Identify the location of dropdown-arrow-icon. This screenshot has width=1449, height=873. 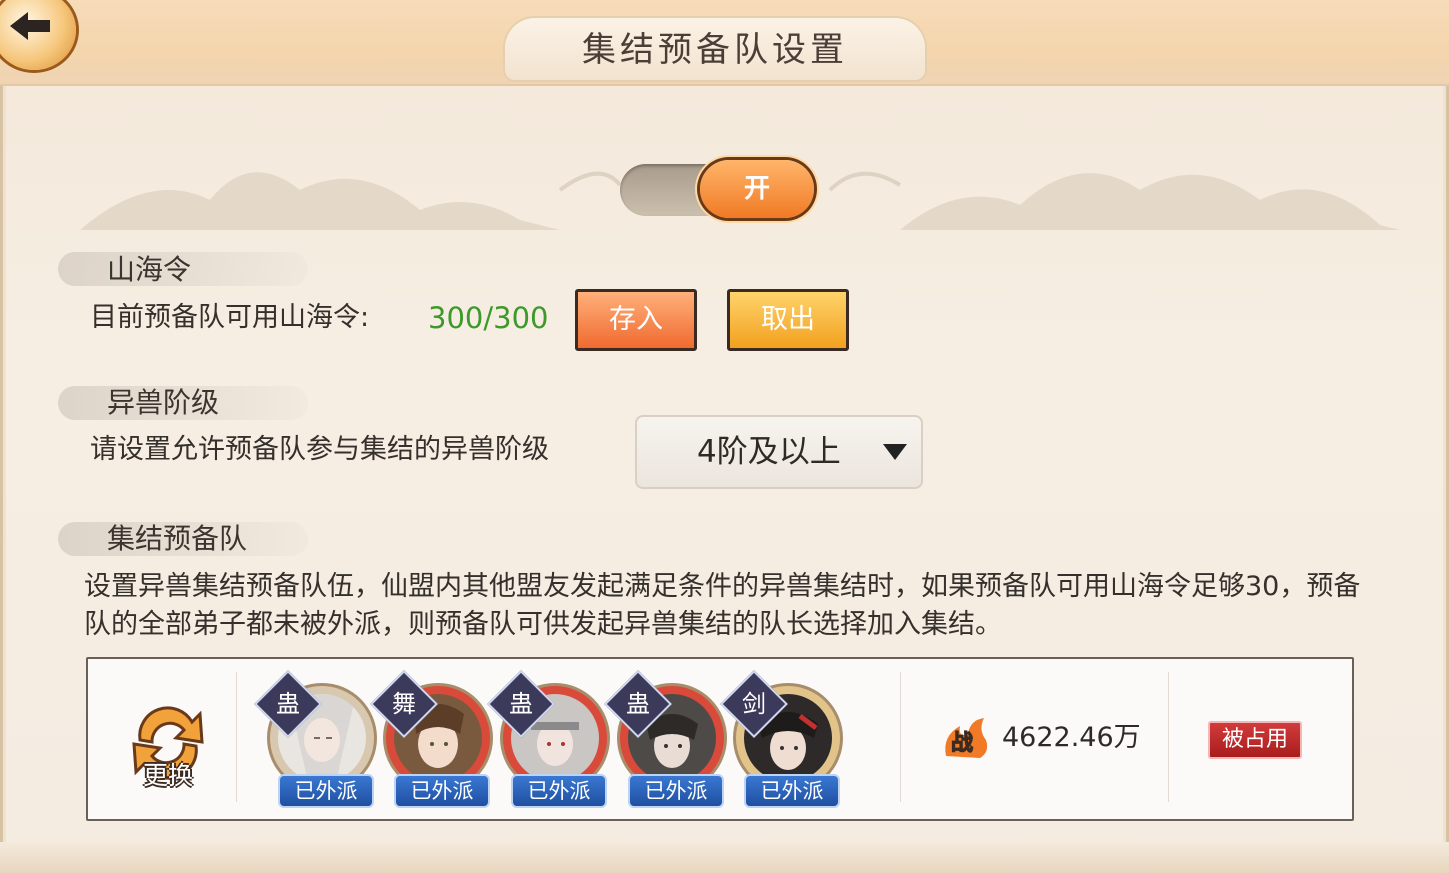
(895, 452).